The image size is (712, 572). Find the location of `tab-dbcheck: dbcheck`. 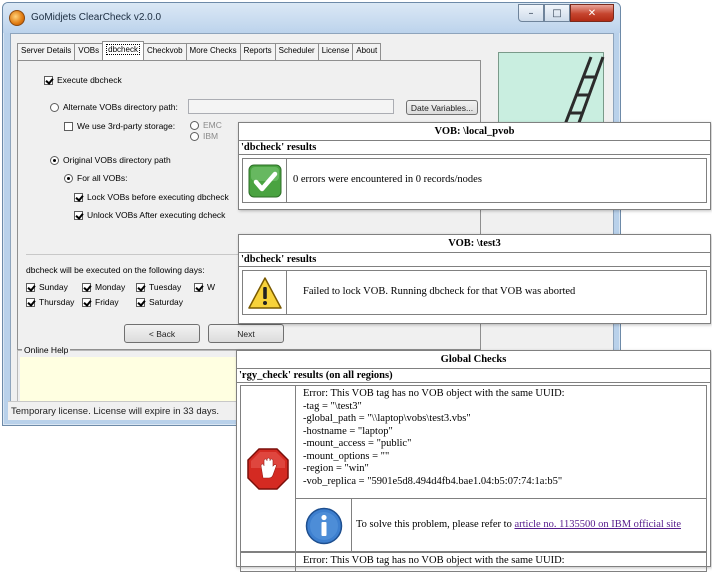

tab-dbcheck: dbcheck is located at coordinates (123, 51).